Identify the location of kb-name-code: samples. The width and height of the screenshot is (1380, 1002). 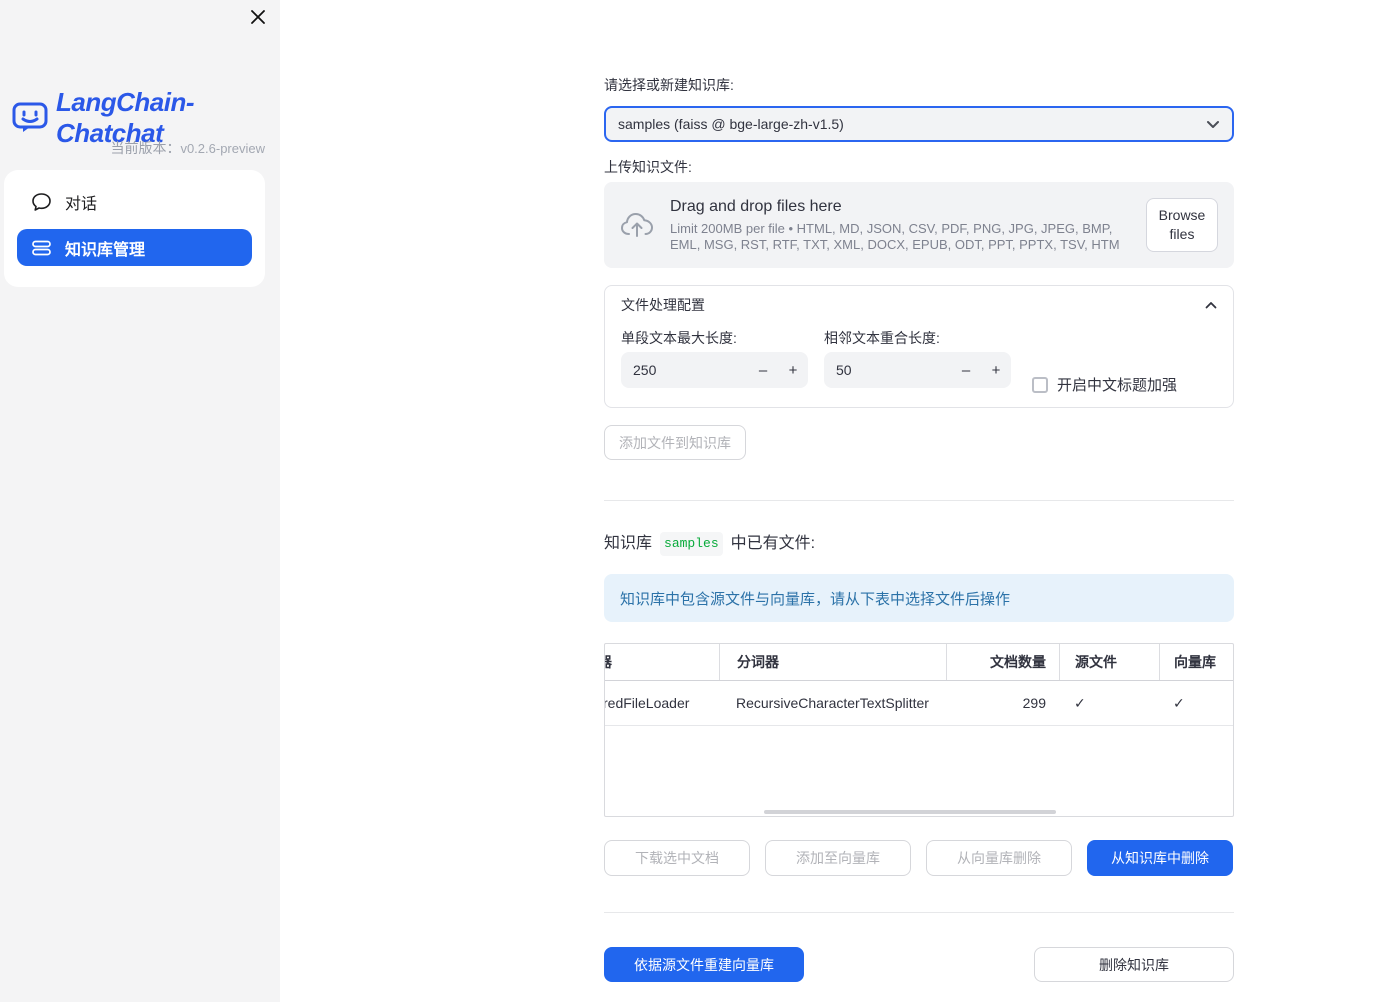
(691, 544).